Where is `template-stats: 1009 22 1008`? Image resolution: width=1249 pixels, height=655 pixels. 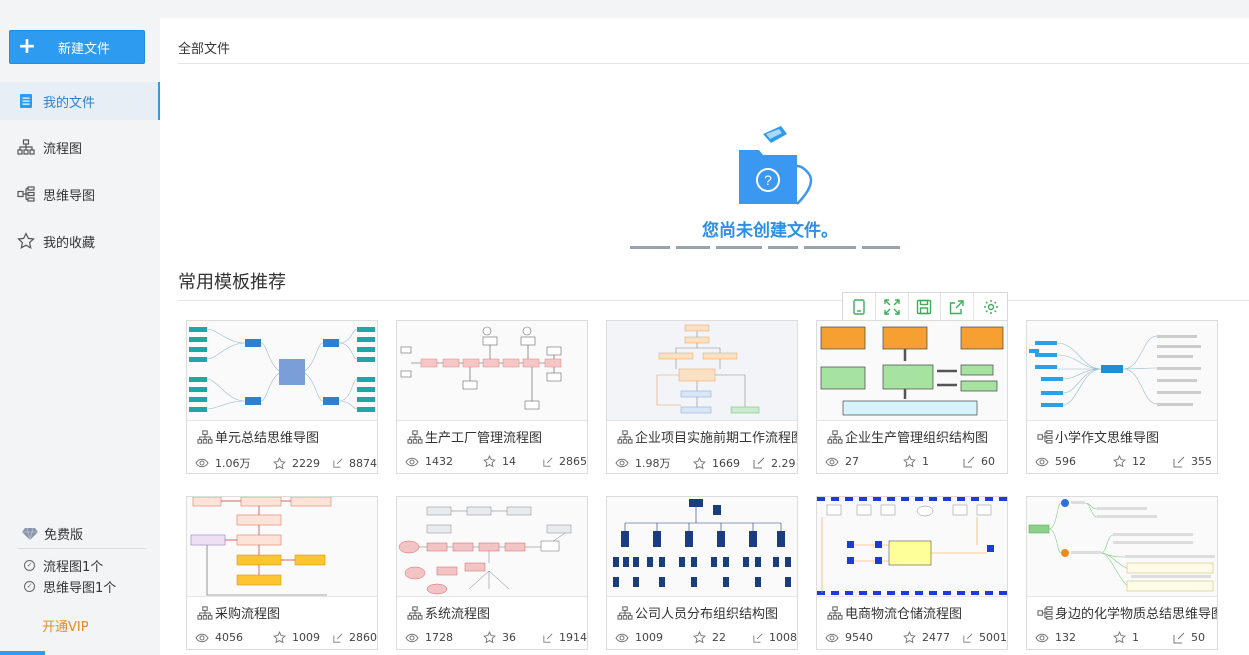 template-stats: 1009 22 1008 is located at coordinates (706, 637).